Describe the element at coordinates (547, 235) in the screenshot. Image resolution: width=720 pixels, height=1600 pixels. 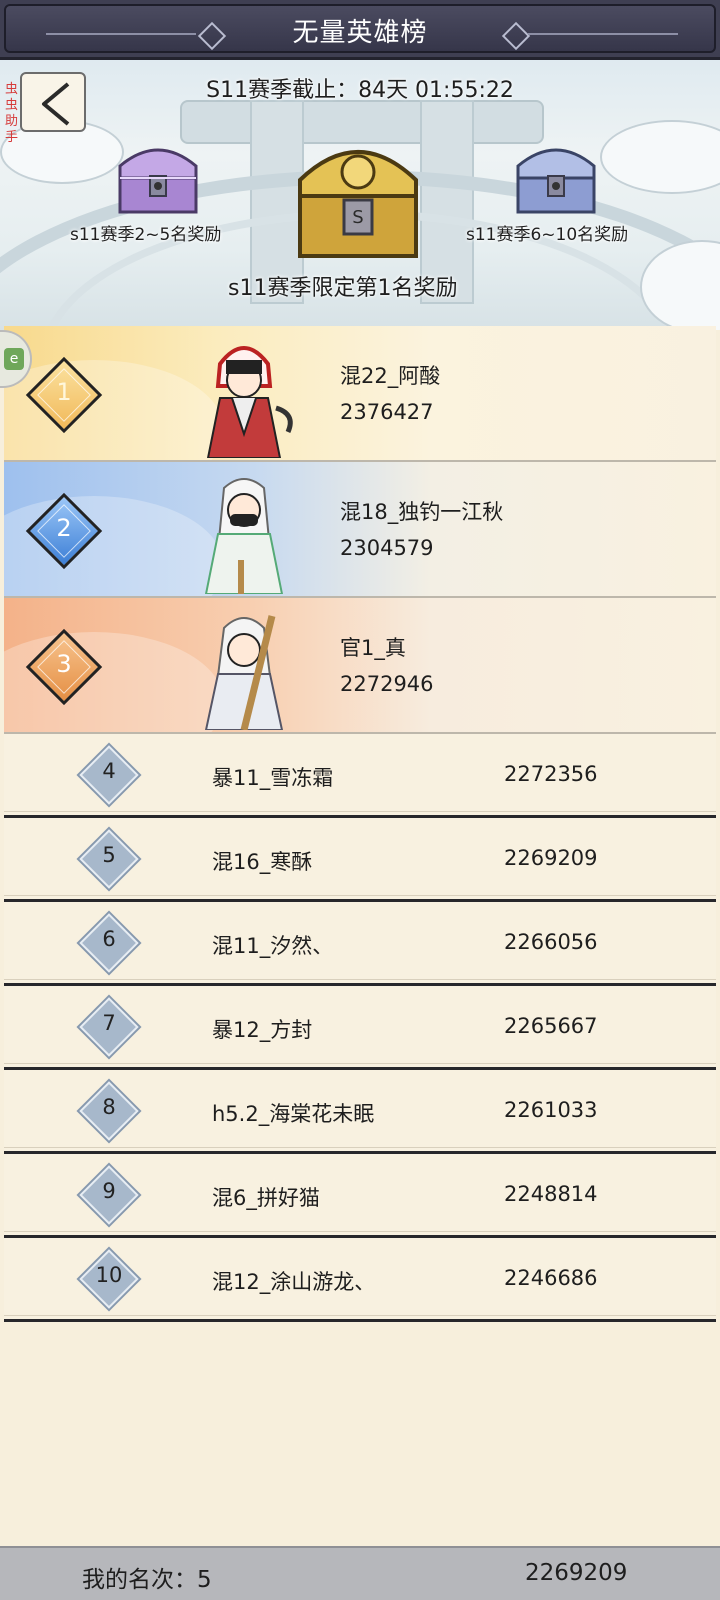
I see `reward-label-6-10: s11赛季6~10名奖励` at that location.